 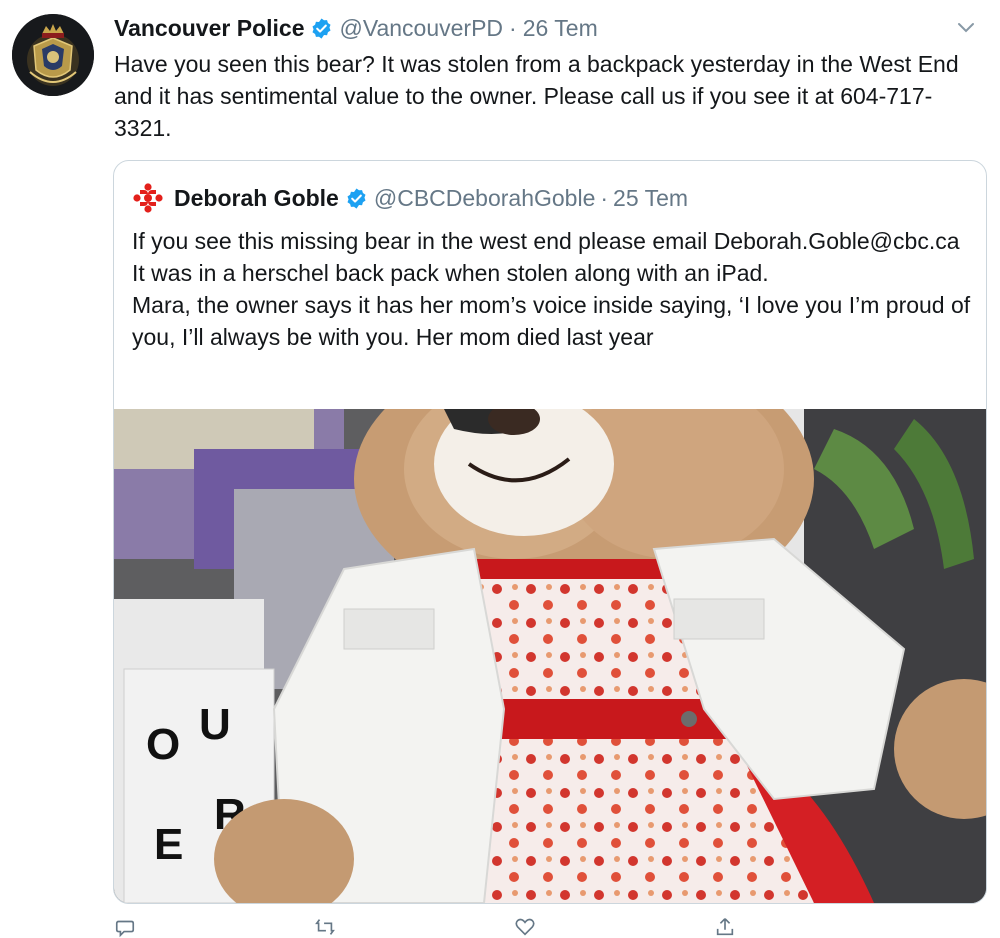 I want to click on police-crest-icon, so click(x=53, y=55).